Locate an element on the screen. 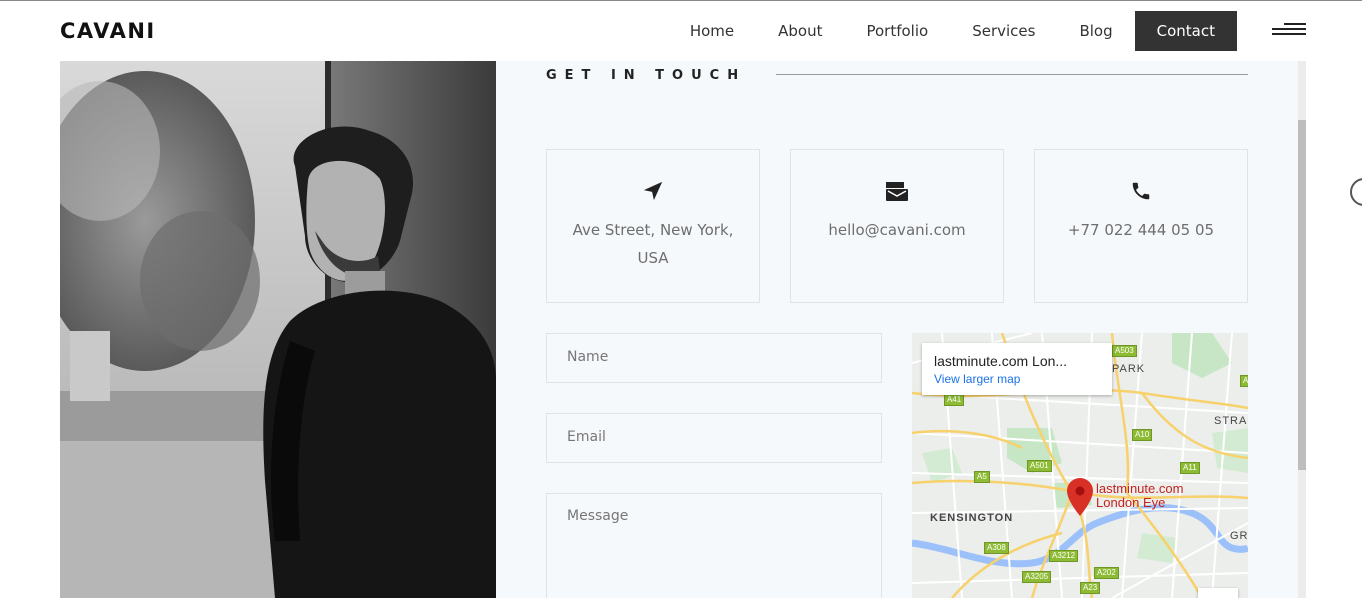 The width and height of the screenshot is (1362, 612). nav-portfolio: Portfolio is located at coordinates (897, 31).